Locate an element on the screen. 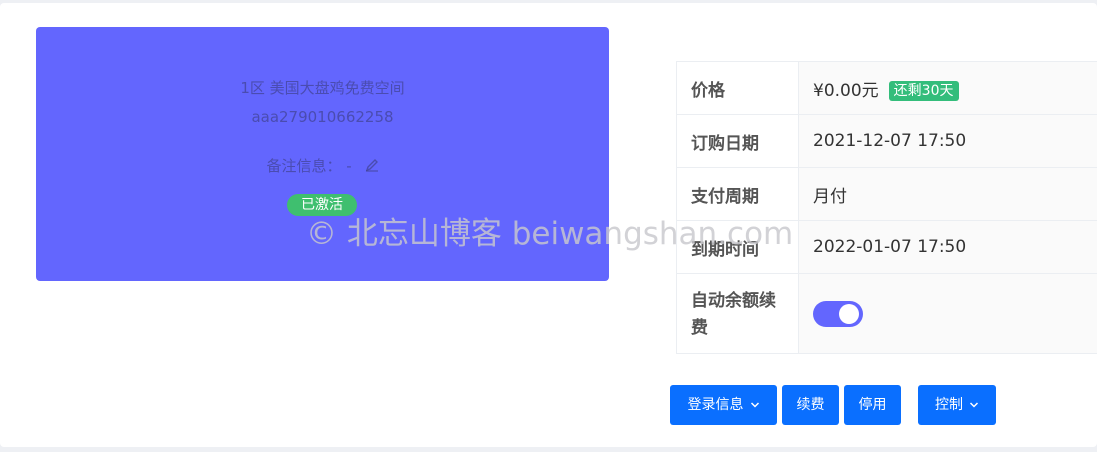 This screenshot has height=452, width=1097. remaining-days-badge: 还剩30天 is located at coordinates (923, 90).